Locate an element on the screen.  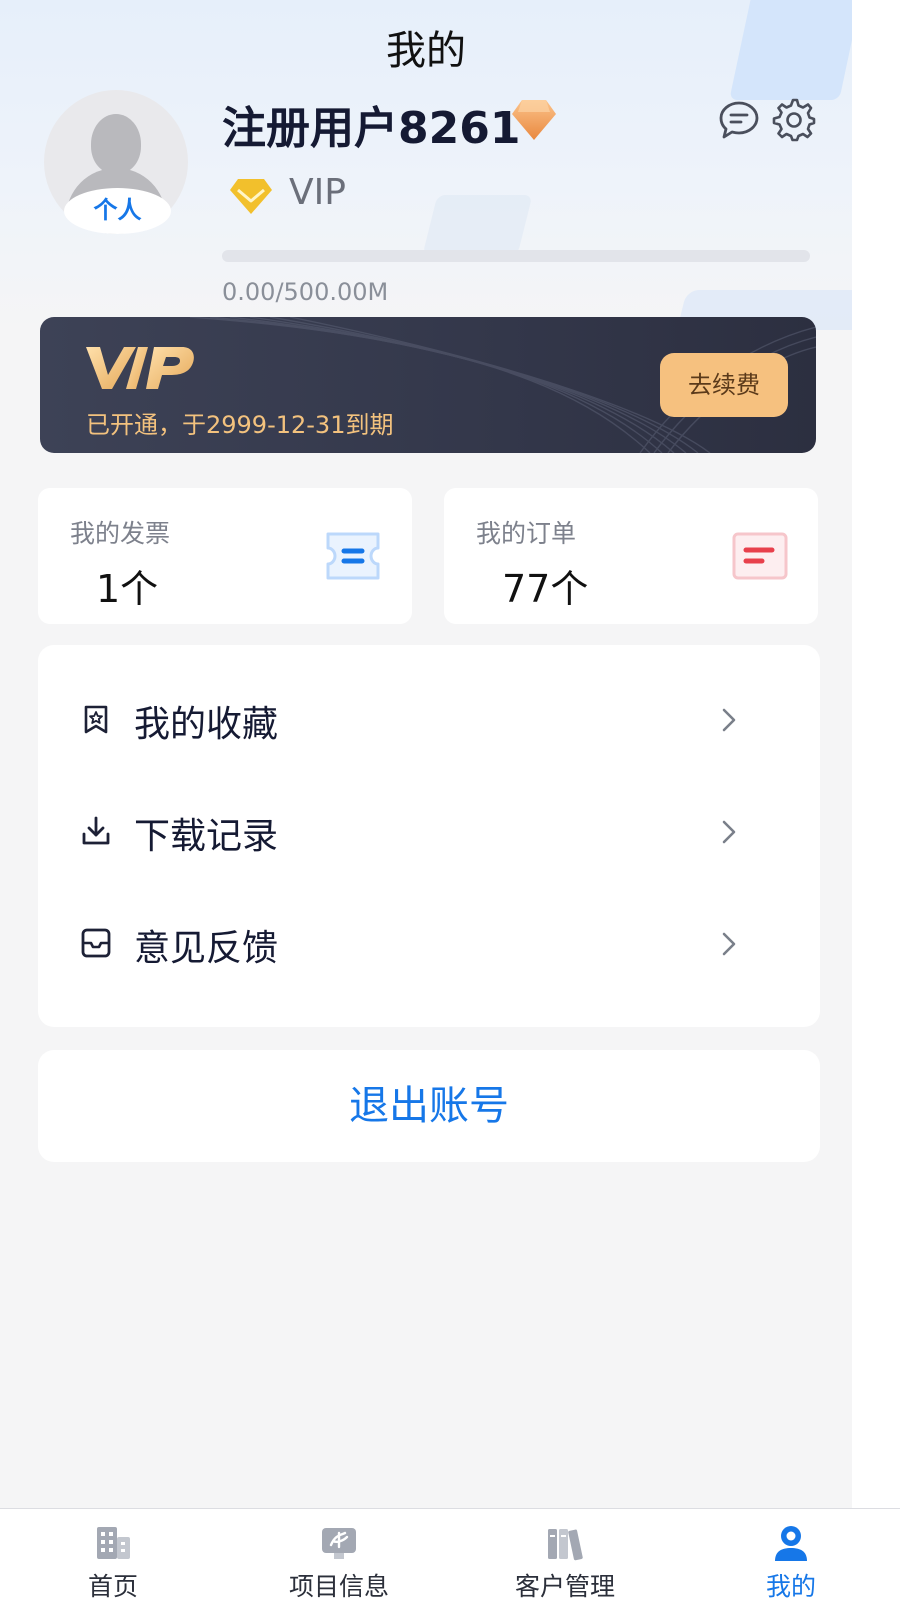
vip-expiry-text: 已开通，于2999-12-31到期 is located at coordinates (240, 425).